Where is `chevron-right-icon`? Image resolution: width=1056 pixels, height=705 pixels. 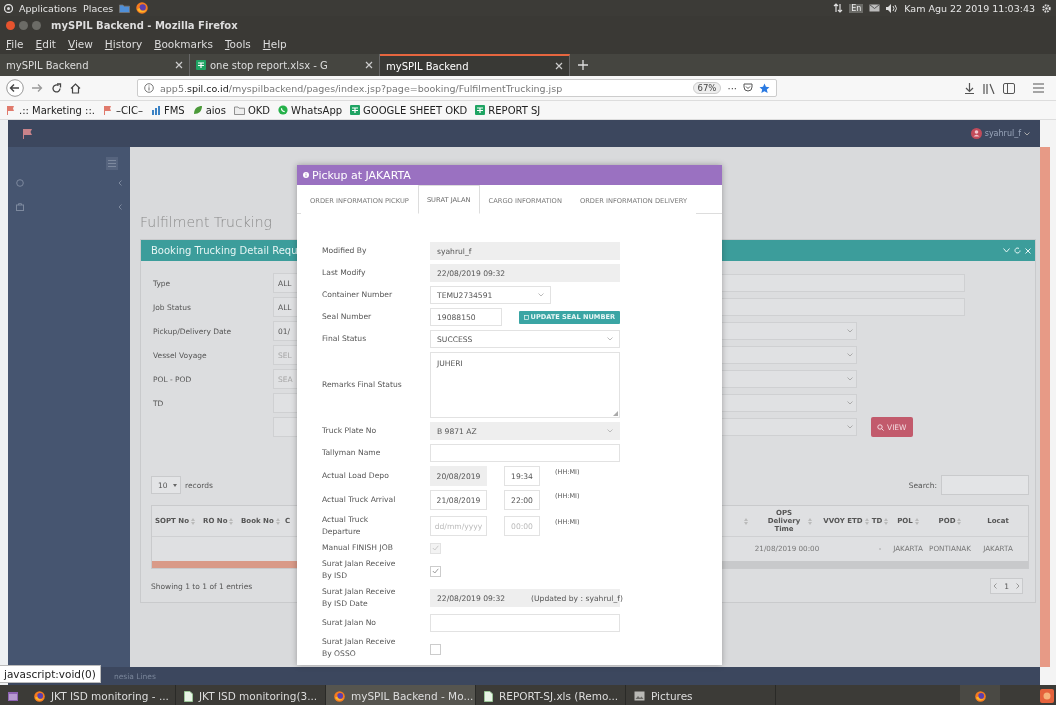 chevron-right-icon is located at coordinates (1018, 586).